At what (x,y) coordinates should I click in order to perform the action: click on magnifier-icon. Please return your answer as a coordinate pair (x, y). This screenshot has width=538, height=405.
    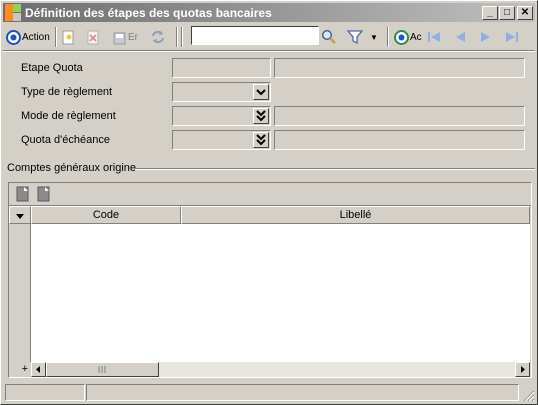
    Looking at the image, I should click on (328, 36).